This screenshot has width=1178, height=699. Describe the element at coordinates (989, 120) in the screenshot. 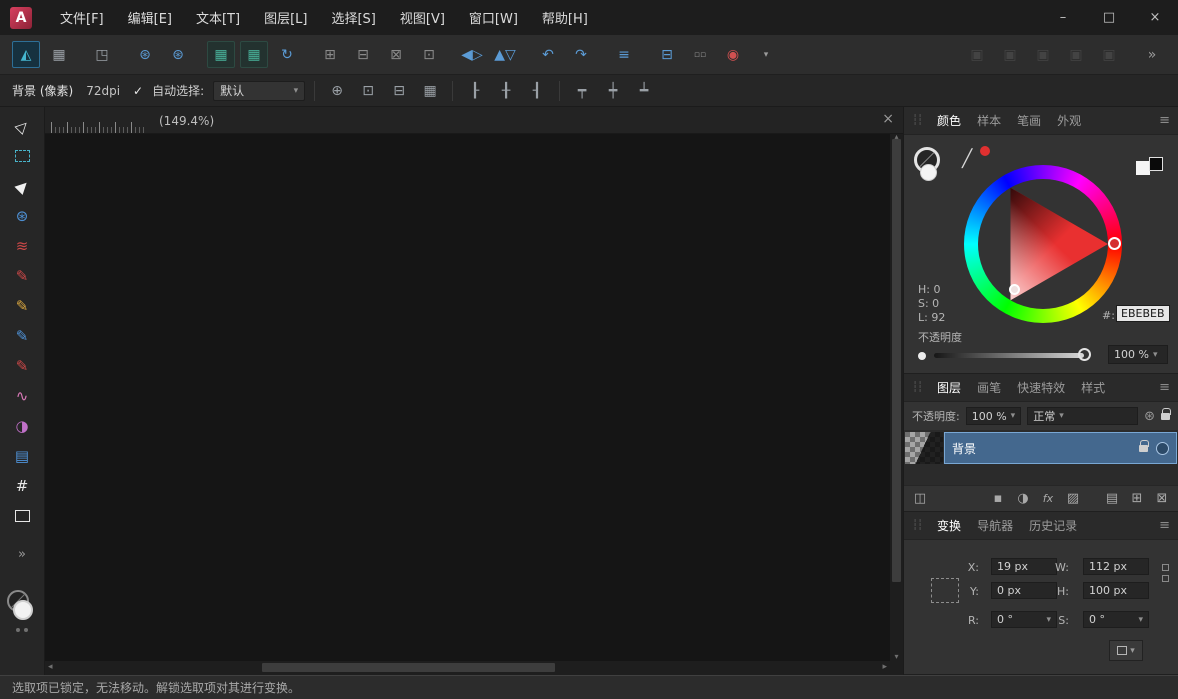

I see `tab-swatches: 样本` at that location.